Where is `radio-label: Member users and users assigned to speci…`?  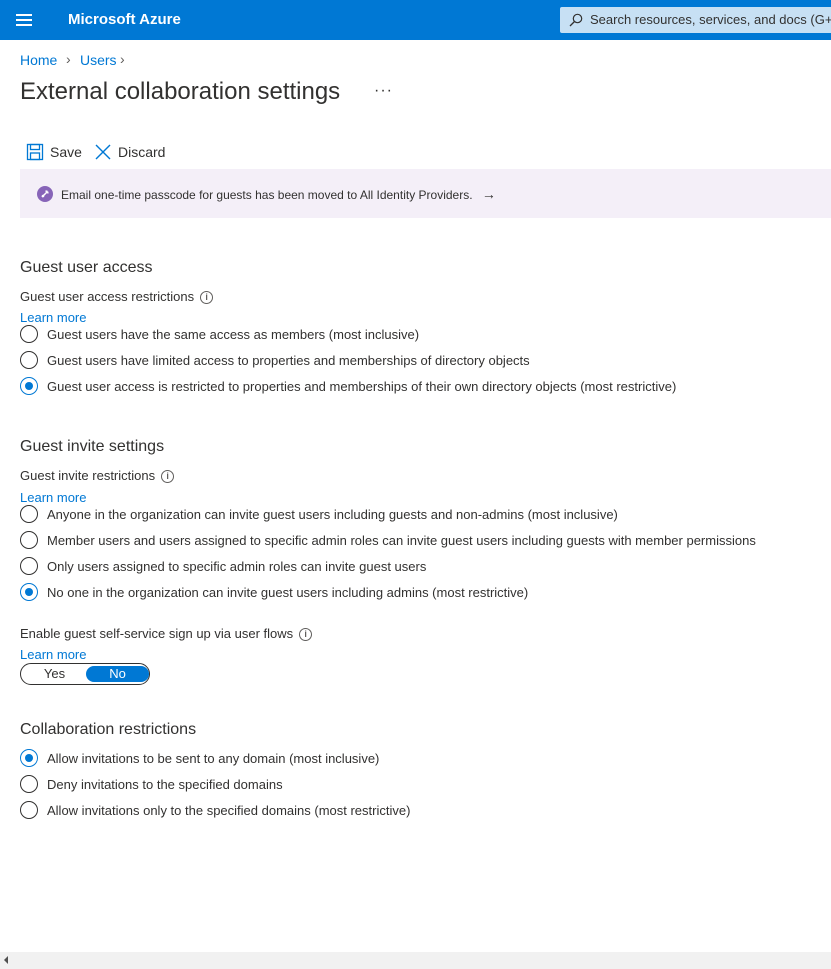 radio-label: Member users and users assigned to speci… is located at coordinates (401, 540).